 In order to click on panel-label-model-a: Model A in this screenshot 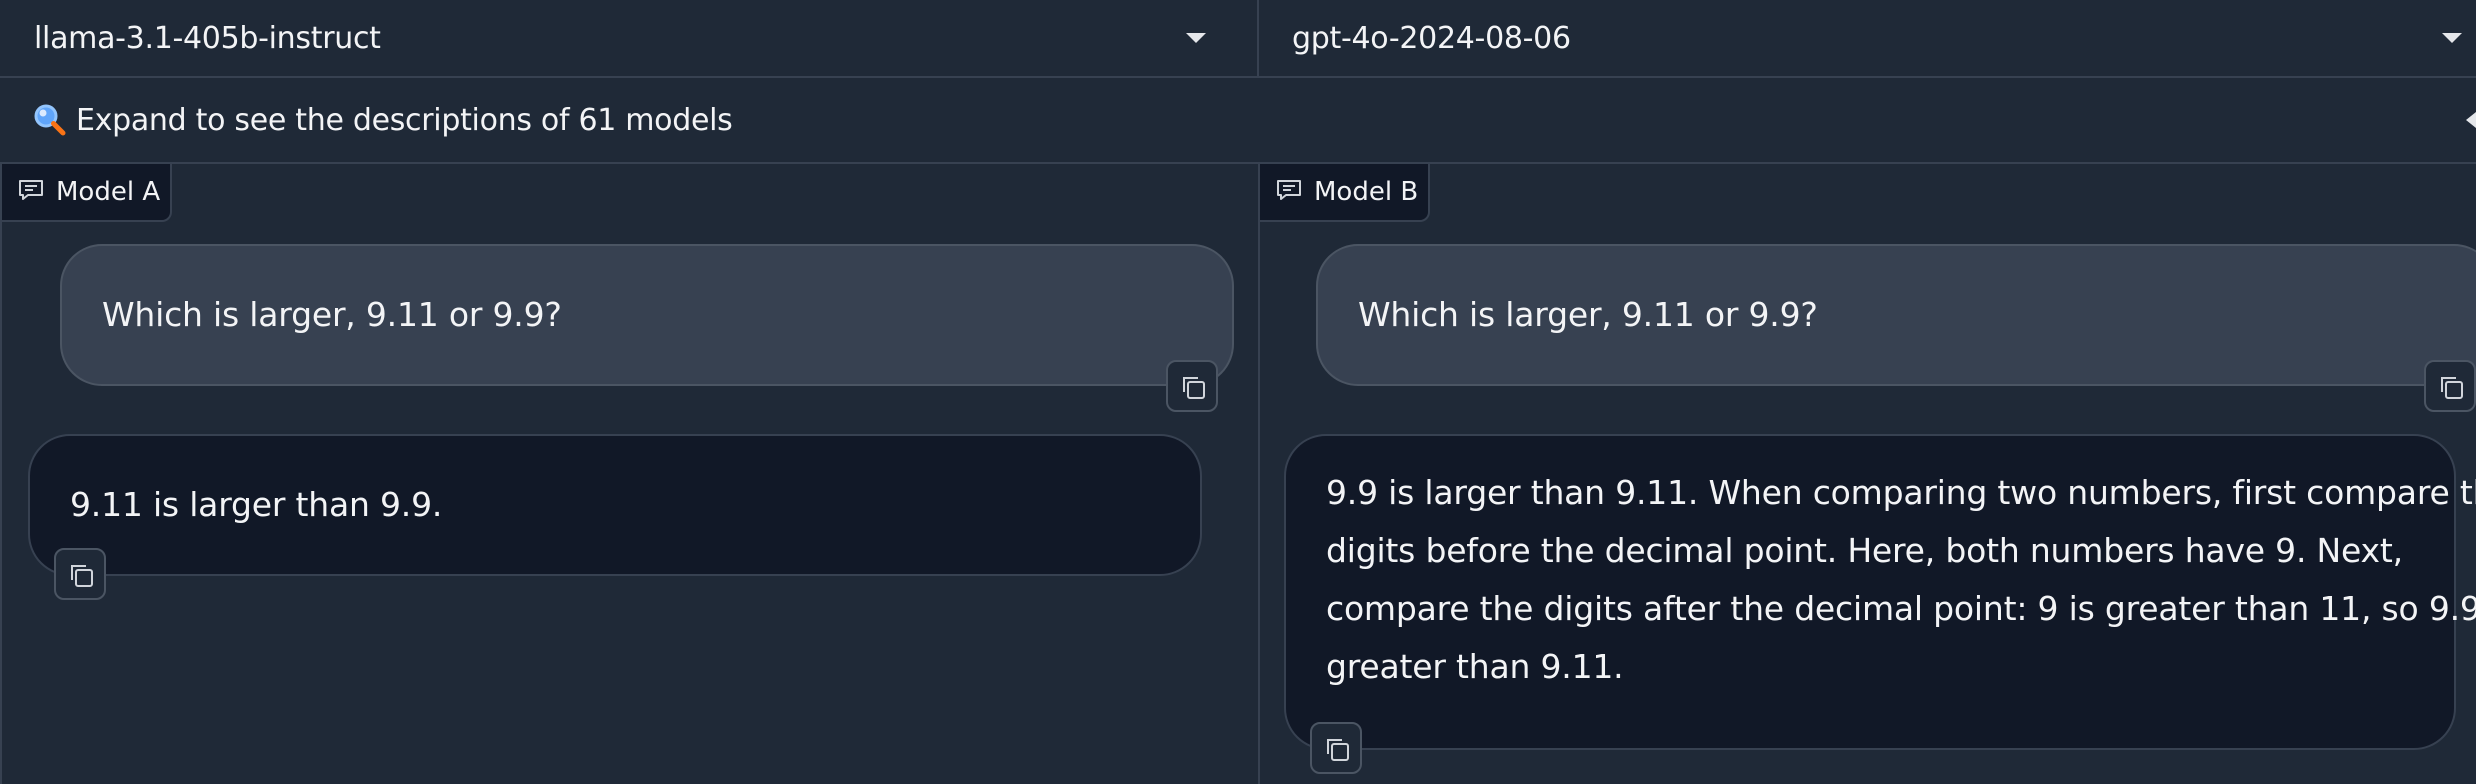, I will do `click(87, 193)`.